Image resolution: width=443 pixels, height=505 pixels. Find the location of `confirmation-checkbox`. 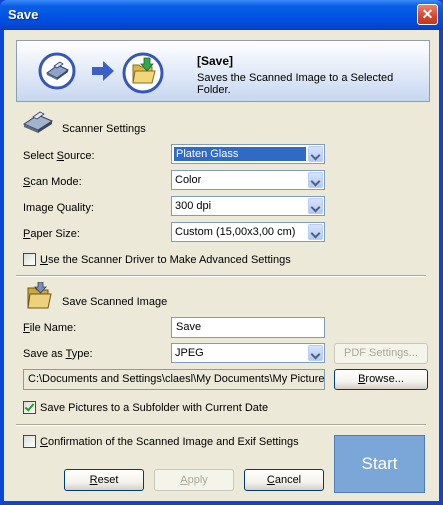

confirmation-checkbox is located at coordinates (29, 441).